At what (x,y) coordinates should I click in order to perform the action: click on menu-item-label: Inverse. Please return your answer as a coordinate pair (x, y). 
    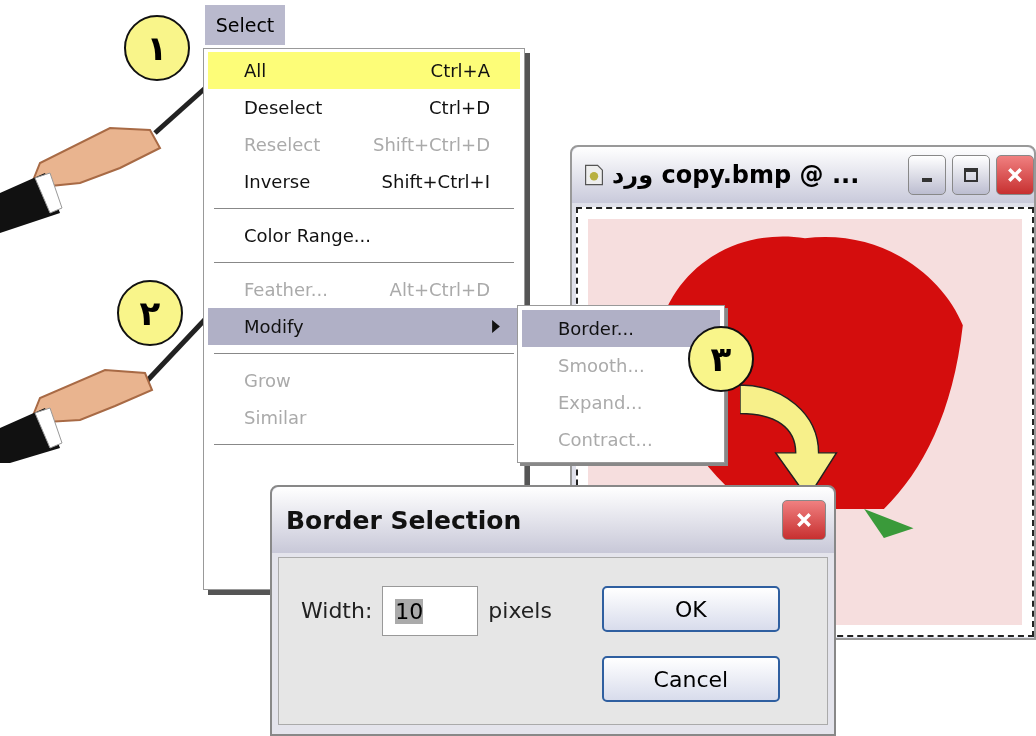
    Looking at the image, I should click on (278, 181).